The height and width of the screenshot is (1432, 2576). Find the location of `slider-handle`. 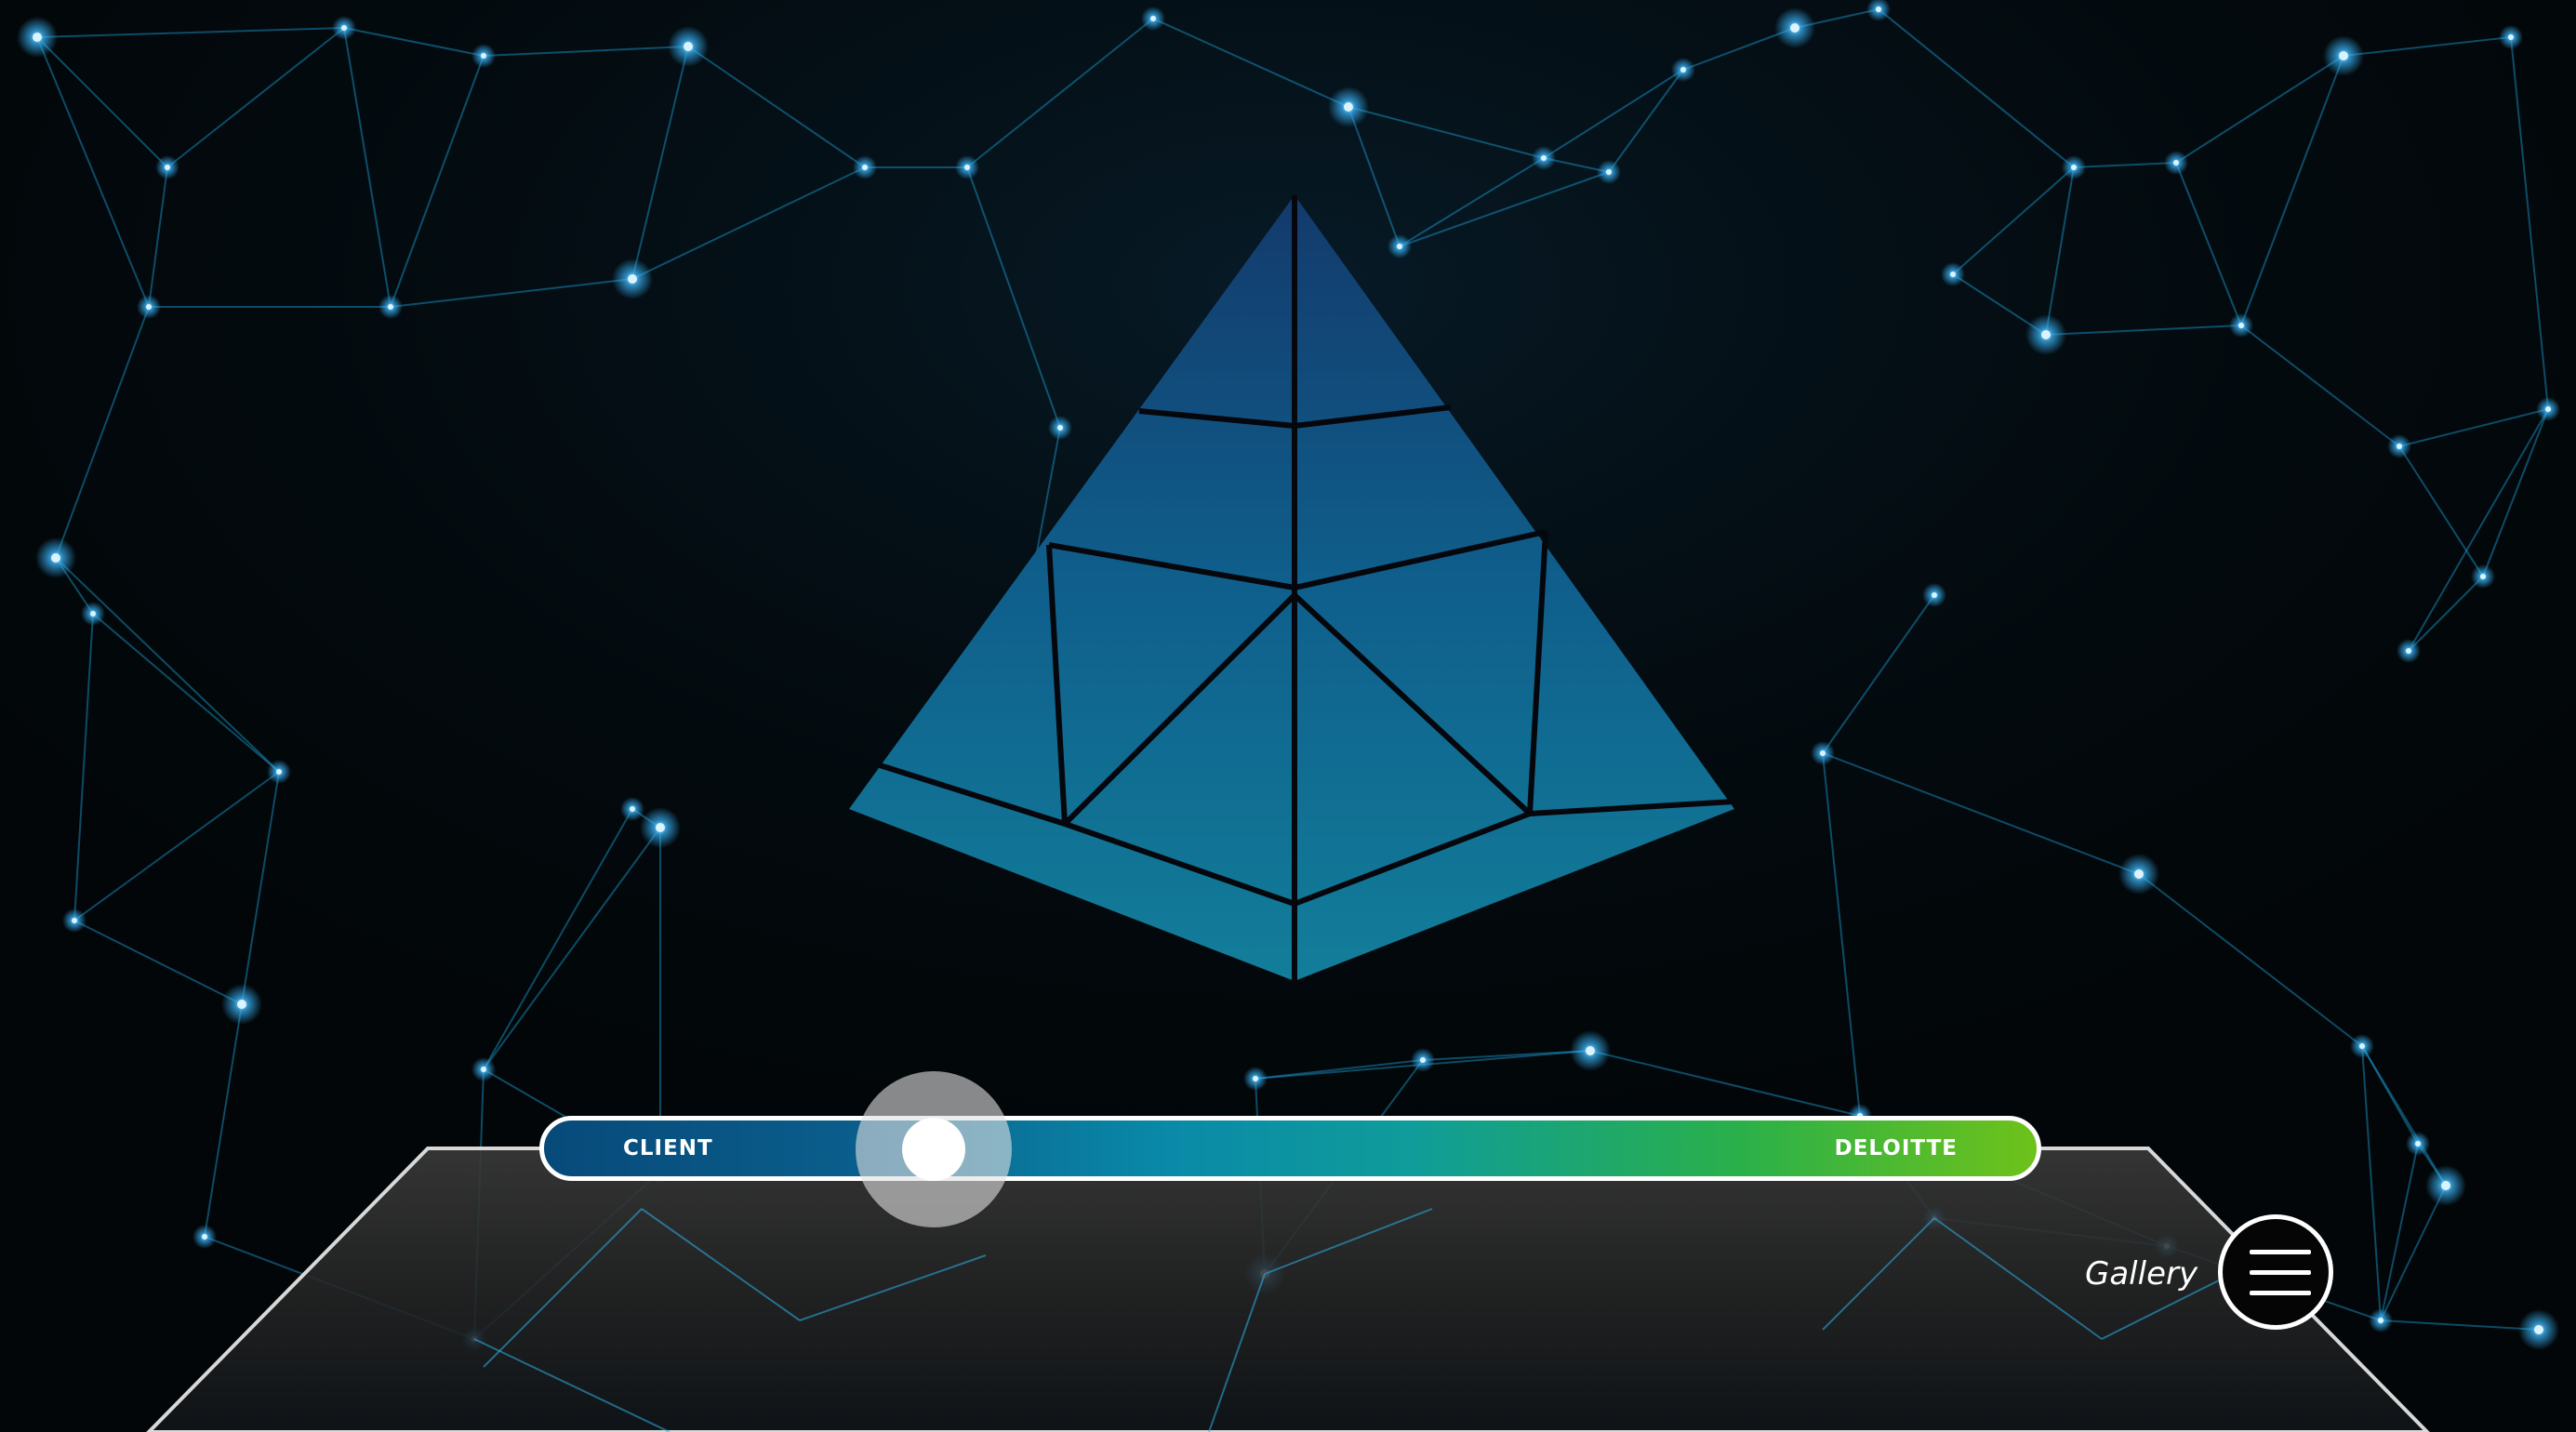

slider-handle is located at coordinates (933, 1149).